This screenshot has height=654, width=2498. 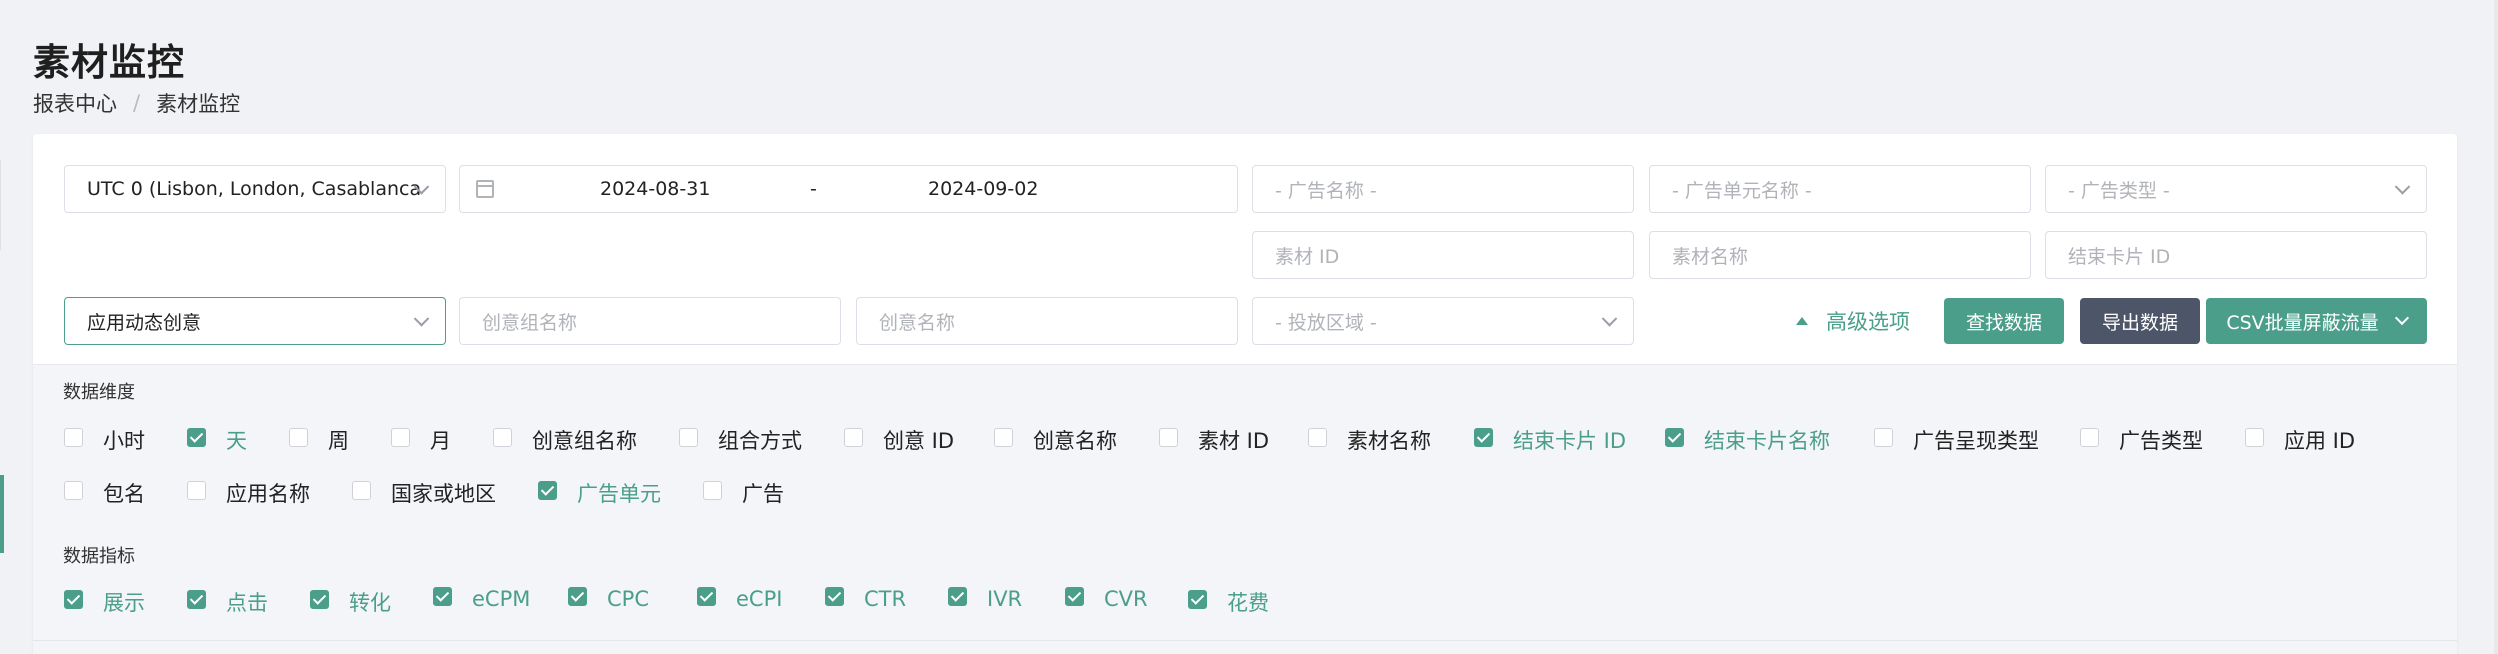 What do you see at coordinates (2141, 440) in the screenshot?
I see `dimension-ad-type: 广告类型` at bounding box center [2141, 440].